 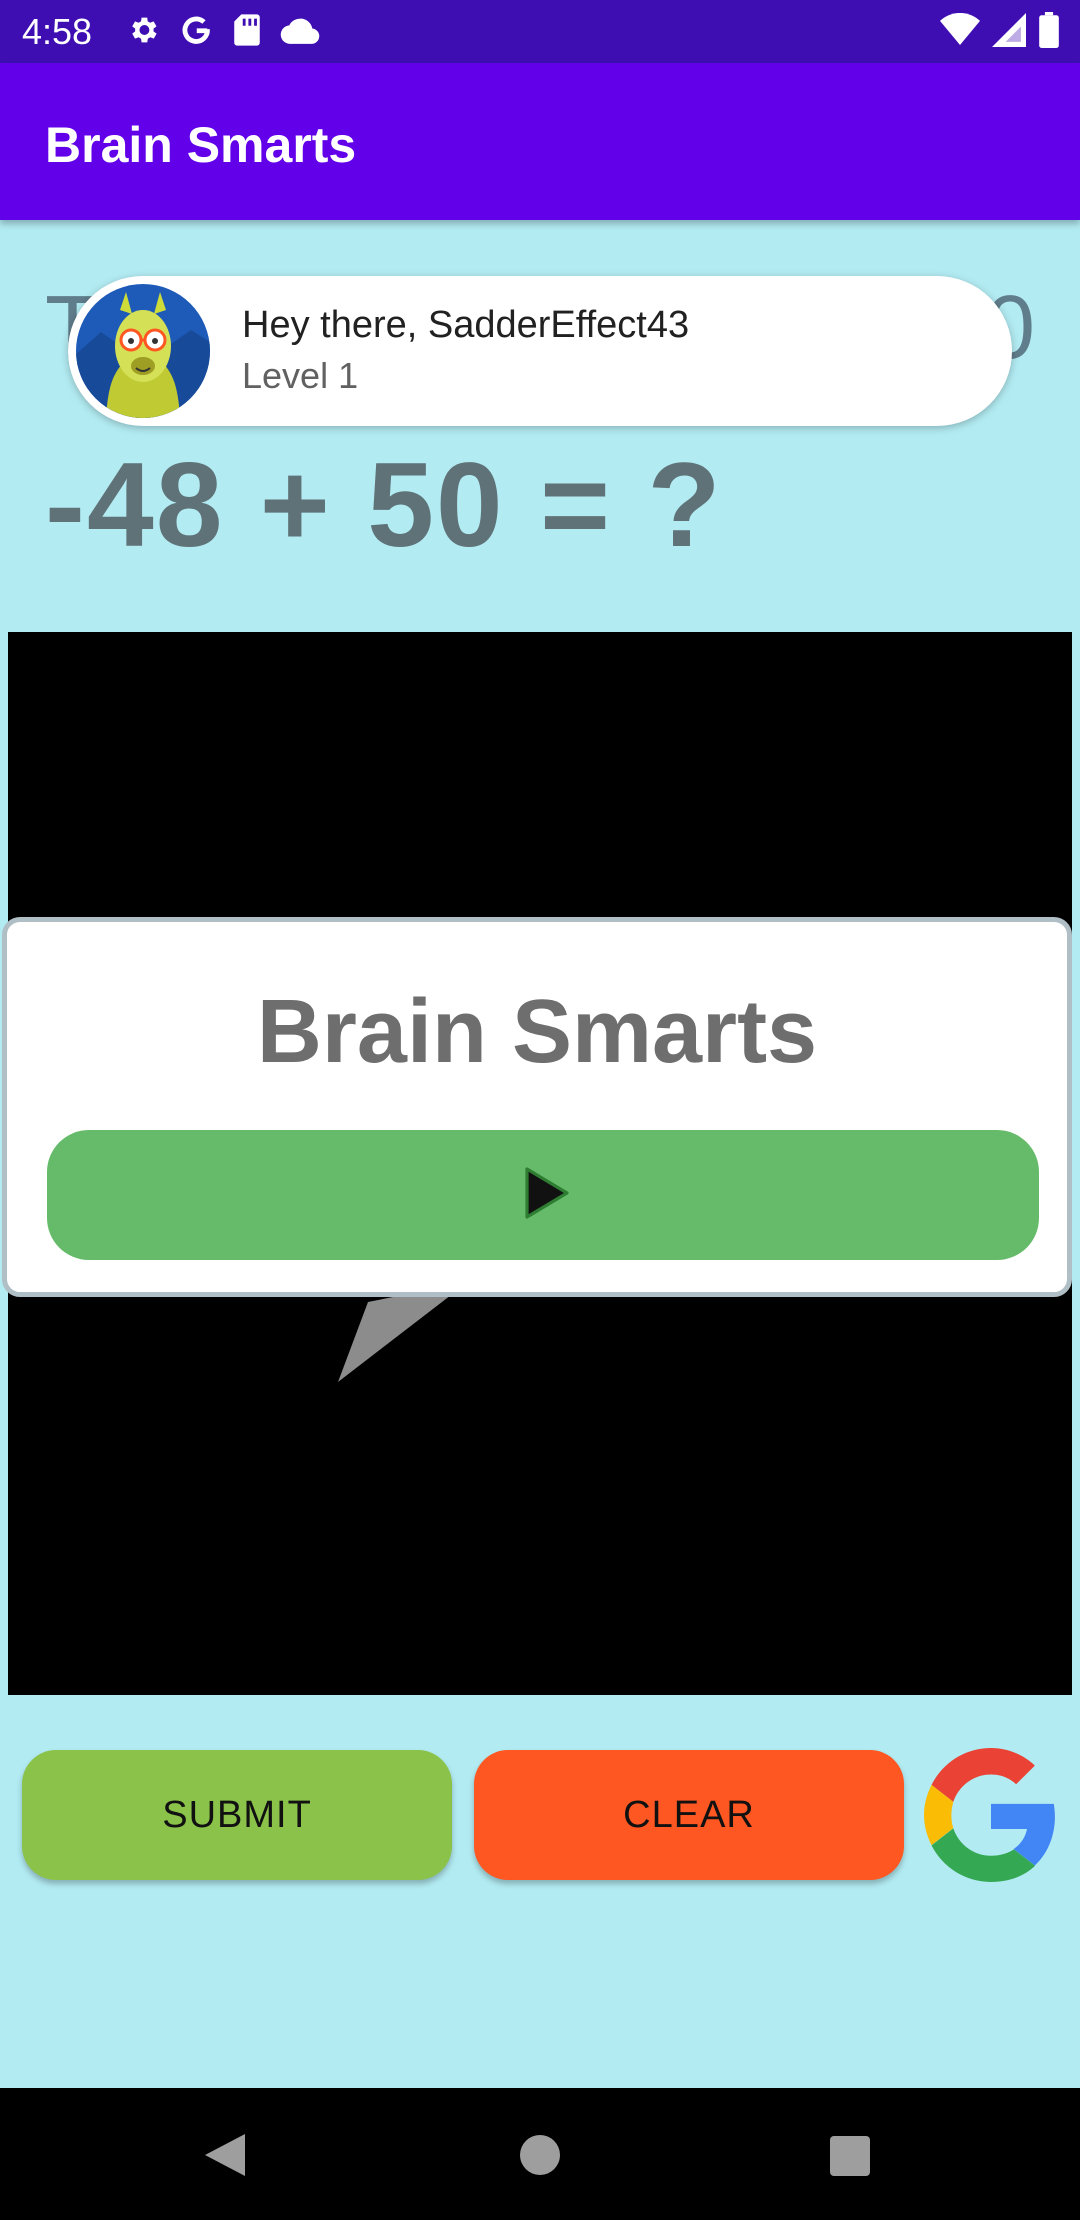 I want to click on llama-avatar-icon, so click(x=143, y=351).